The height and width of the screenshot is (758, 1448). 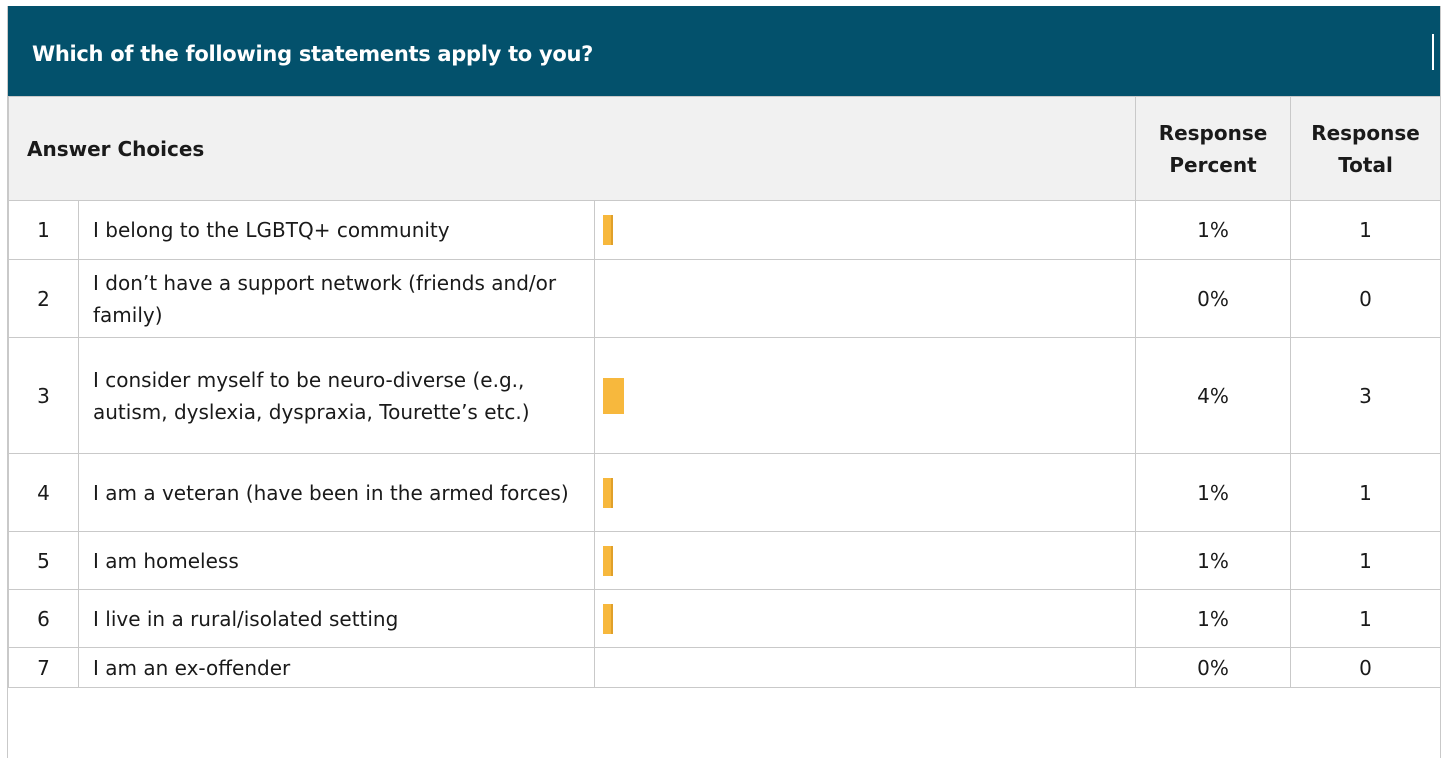 What do you see at coordinates (336, 560) in the screenshot?
I see `answer-choice-label: I am homeless` at bounding box center [336, 560].